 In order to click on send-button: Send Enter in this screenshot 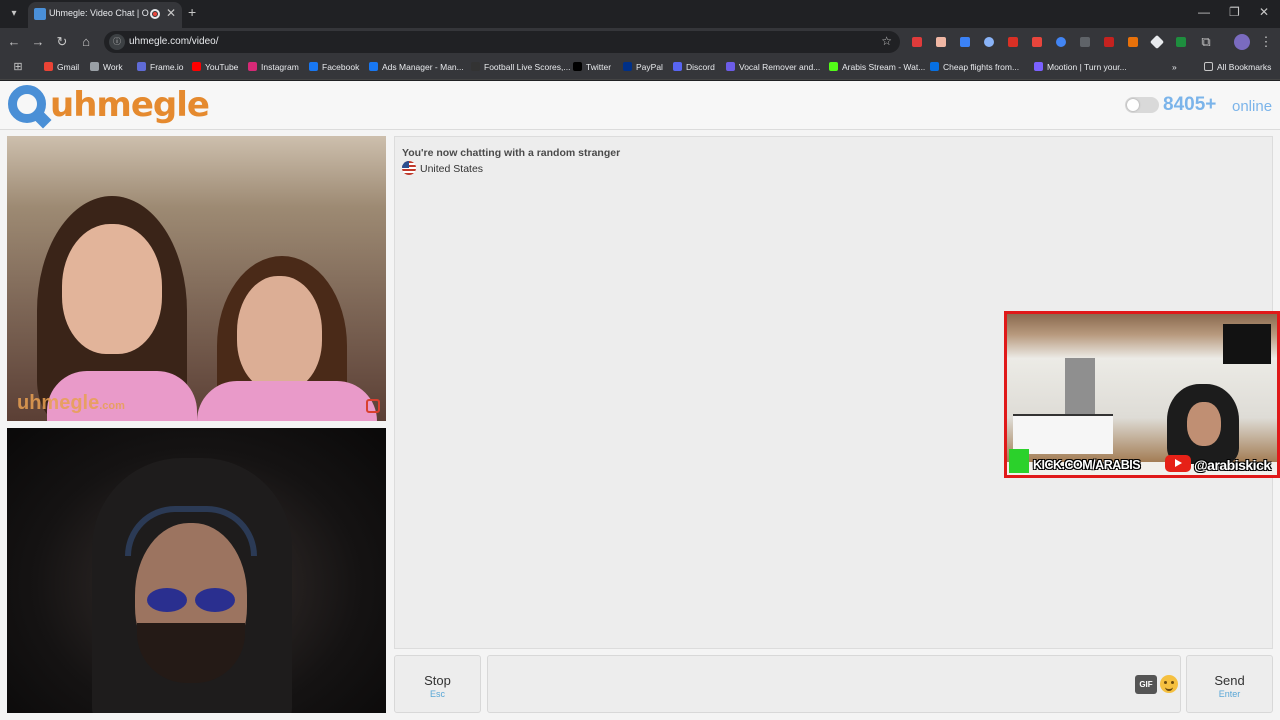, I will do `click(1229, 684)`.